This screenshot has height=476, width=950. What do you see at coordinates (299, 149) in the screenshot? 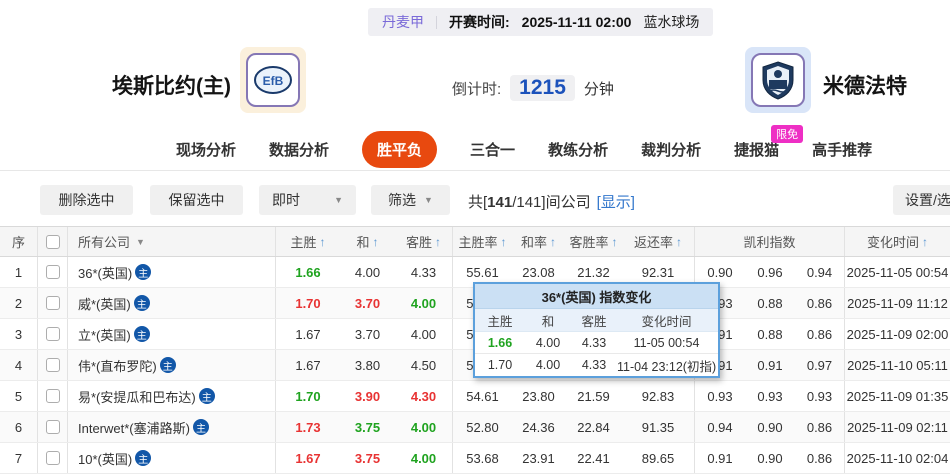
I see `tab-数据分析: 数据分析` at bounding box center [299, 149].